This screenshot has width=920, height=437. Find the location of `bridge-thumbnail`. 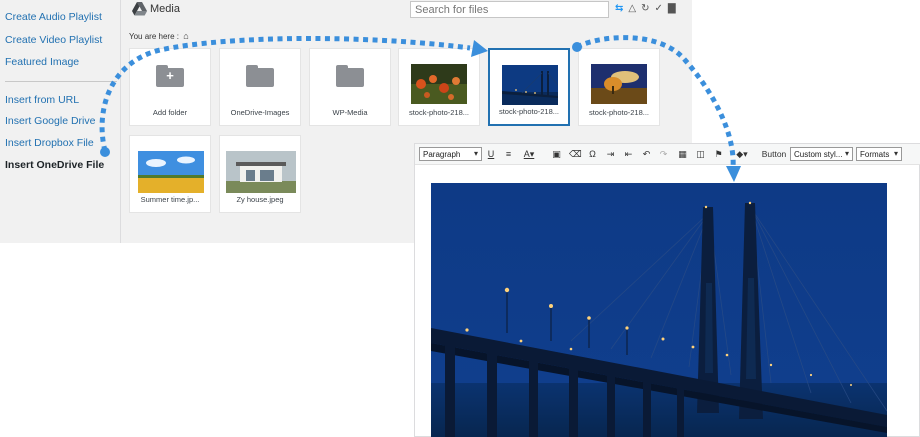

bridge-thumbnail is located at coordinates (530, 85).